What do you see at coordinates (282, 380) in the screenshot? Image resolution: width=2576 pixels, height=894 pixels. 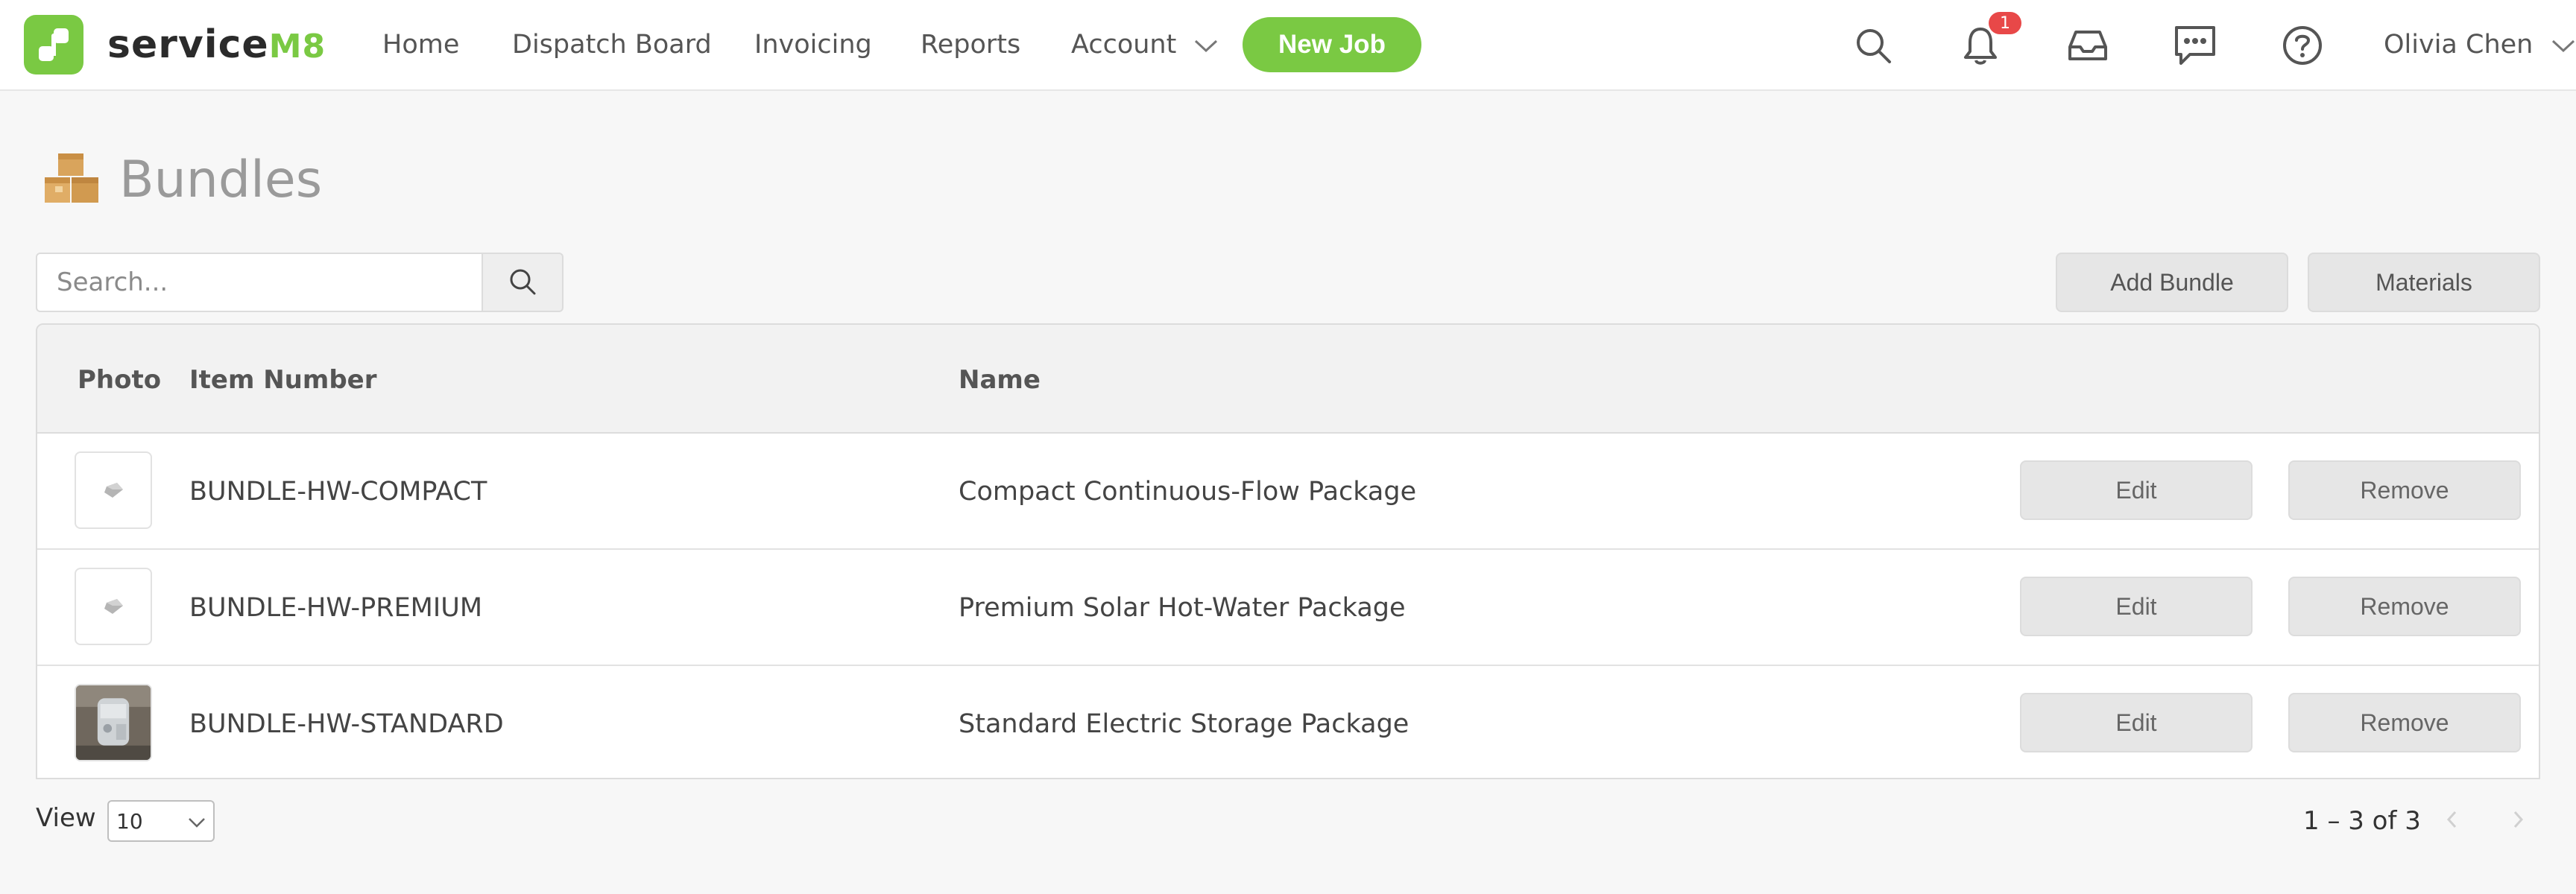 I see `column-header-item-number: Item Number` at bounding box center [282, 380].